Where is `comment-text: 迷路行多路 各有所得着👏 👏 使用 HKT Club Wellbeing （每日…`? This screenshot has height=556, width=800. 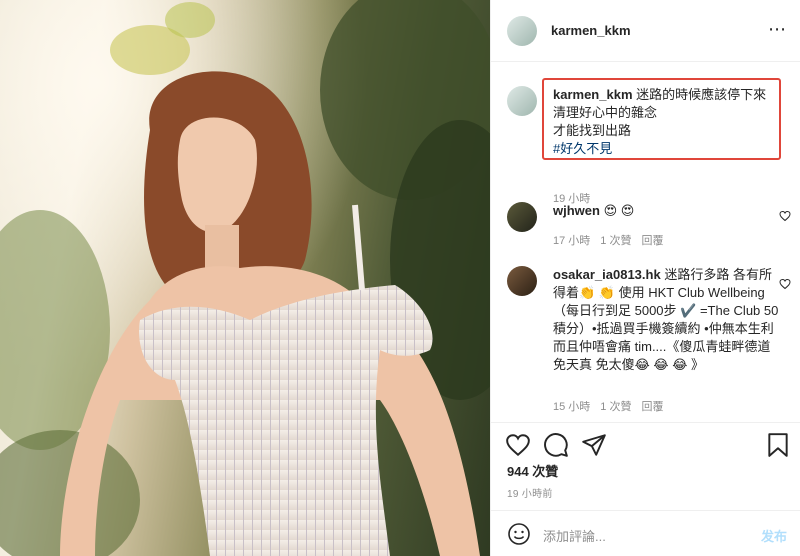 comment-text: 迷路行多路 各有所得着👏 👏 使用 HKT Club Wellbeing （每日… is located at coordinates (666, 319).